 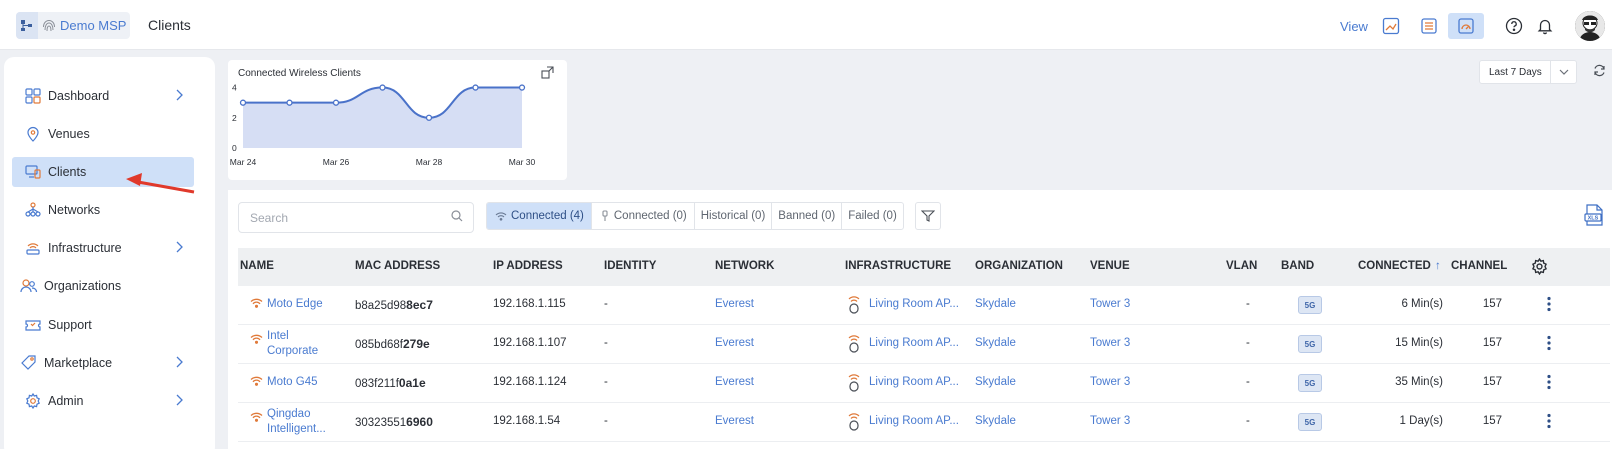 I want to click on sidebar-item-dashboard: Dashboard, so click(x=103, y=96).